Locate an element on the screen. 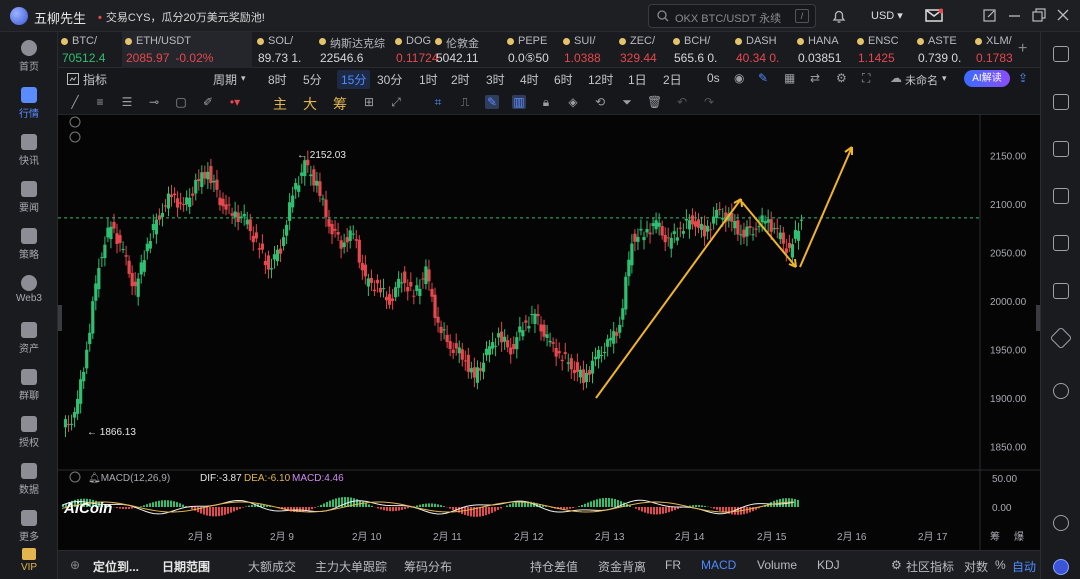 This screenshot has height=579, width=1080. restore-icon is located at coordinates (1039, 15).